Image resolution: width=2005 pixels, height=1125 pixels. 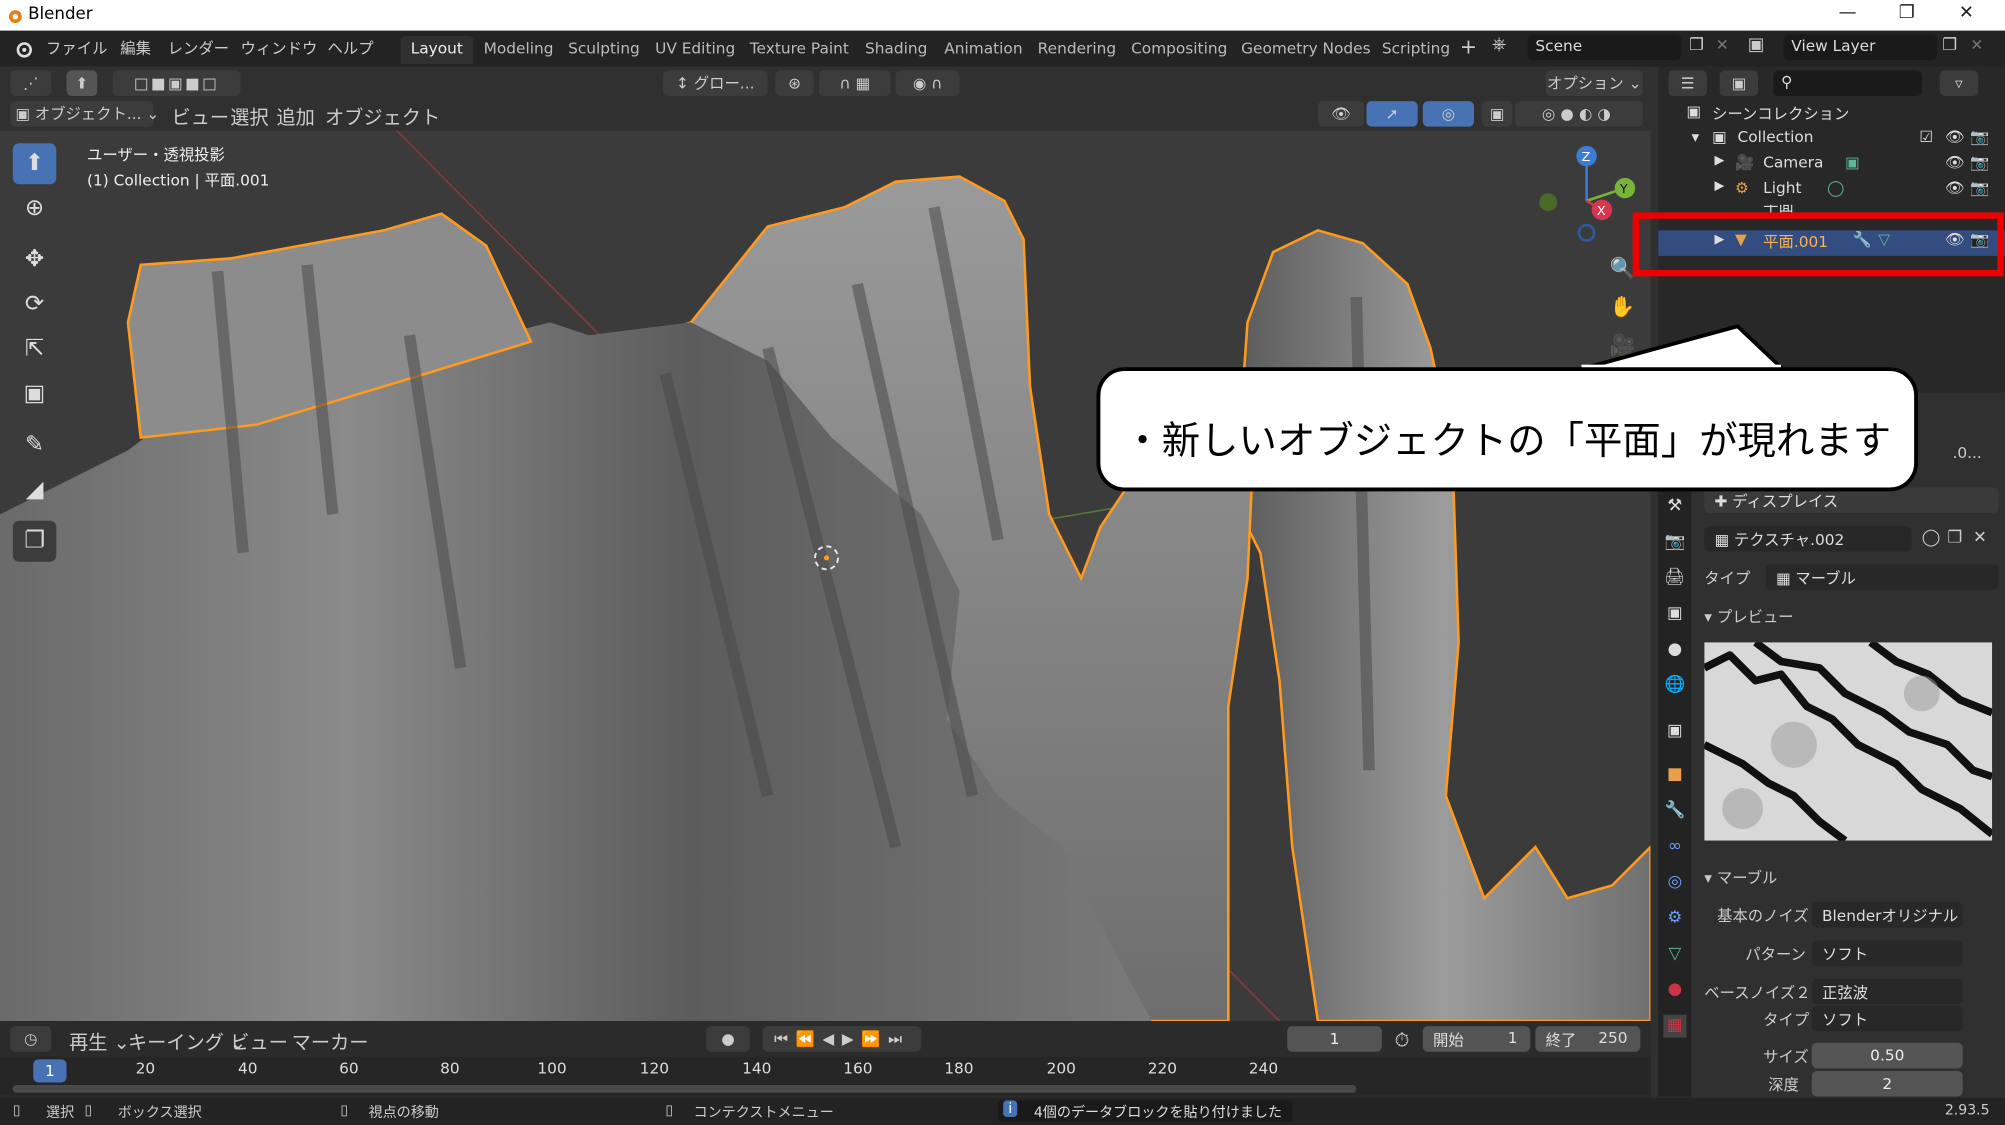 I want to click on current-frame-field: 1, so click(x=1334, y=1039).